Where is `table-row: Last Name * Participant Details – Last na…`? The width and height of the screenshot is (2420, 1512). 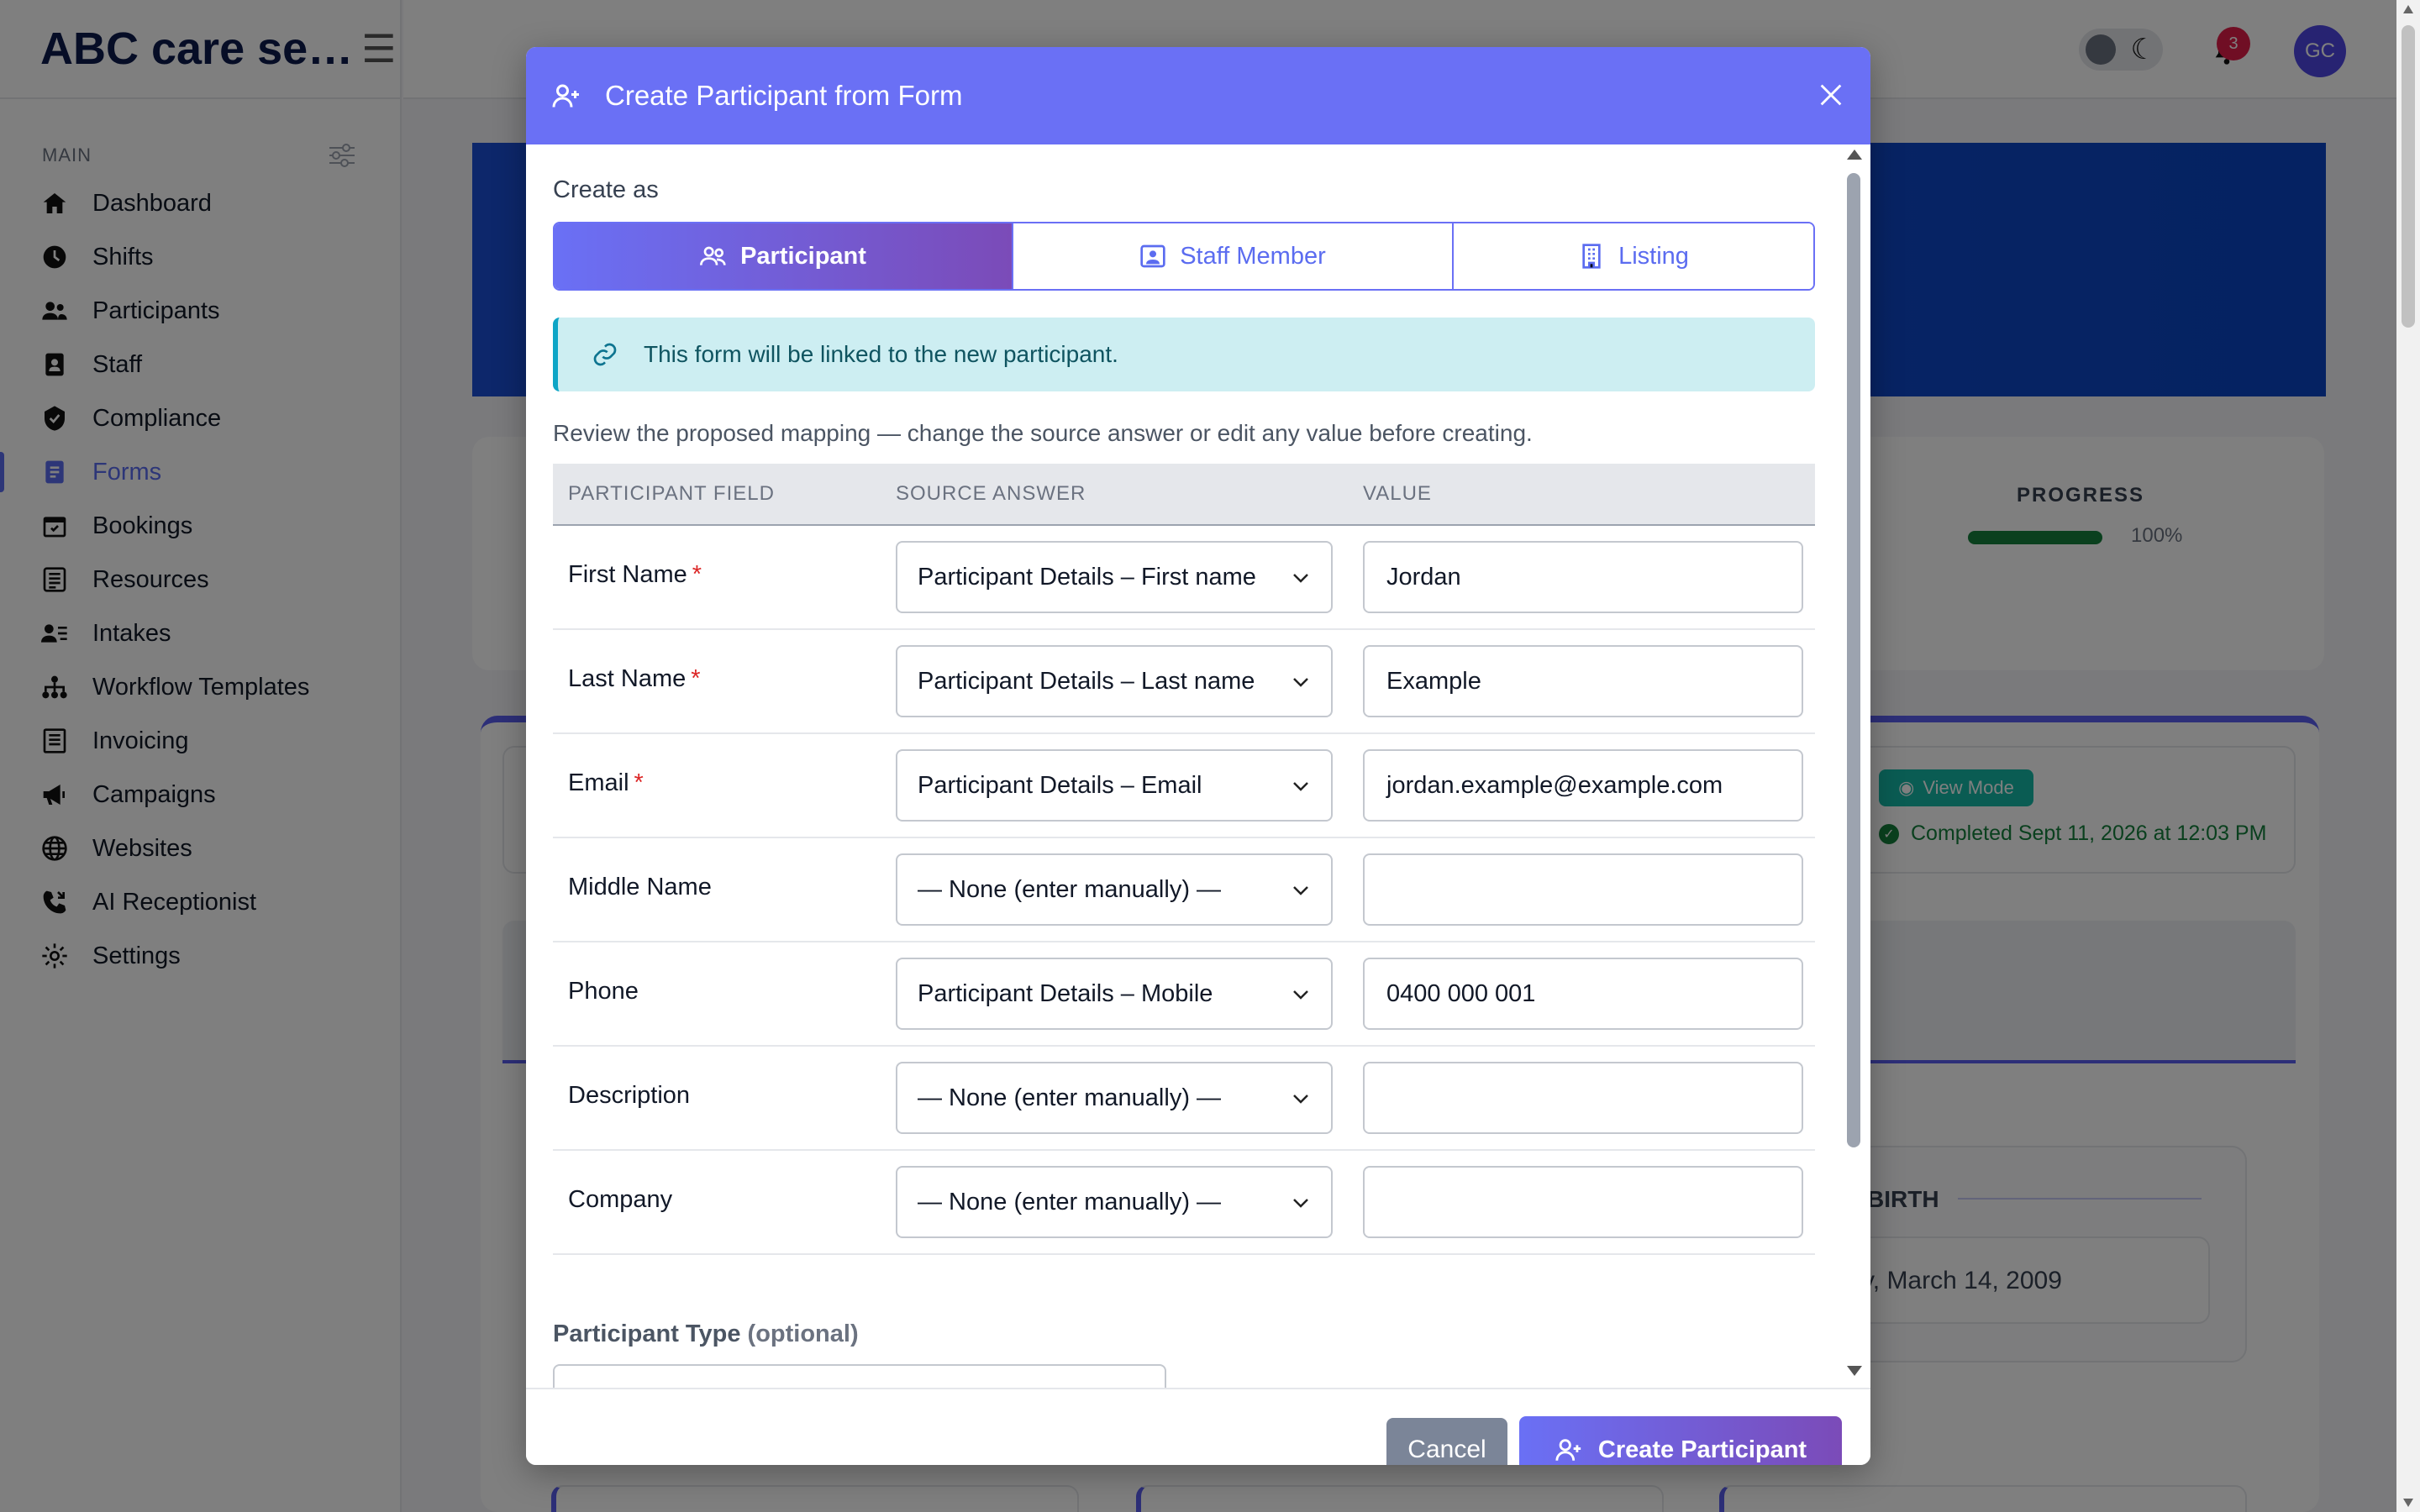 table-row: Last Name * Participant Details – Last na… is located at coordinates (1184, 682).